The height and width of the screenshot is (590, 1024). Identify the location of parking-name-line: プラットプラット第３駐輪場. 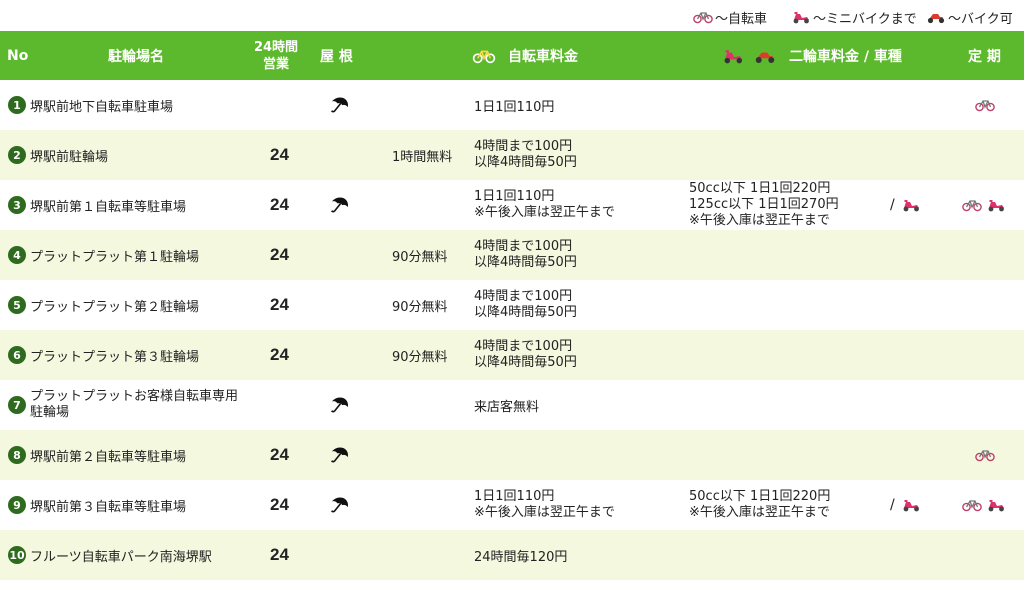
(115, 357).